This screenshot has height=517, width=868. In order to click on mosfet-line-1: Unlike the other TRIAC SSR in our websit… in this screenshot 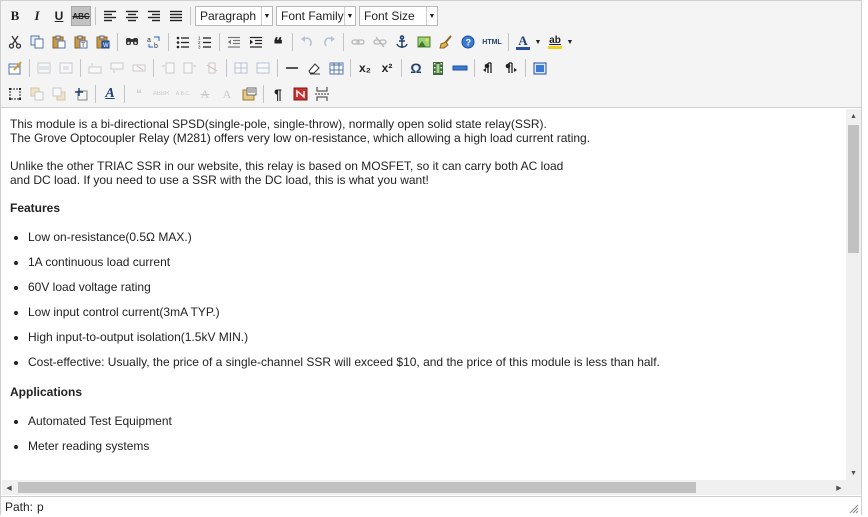, I will do `click(287, 166)`.